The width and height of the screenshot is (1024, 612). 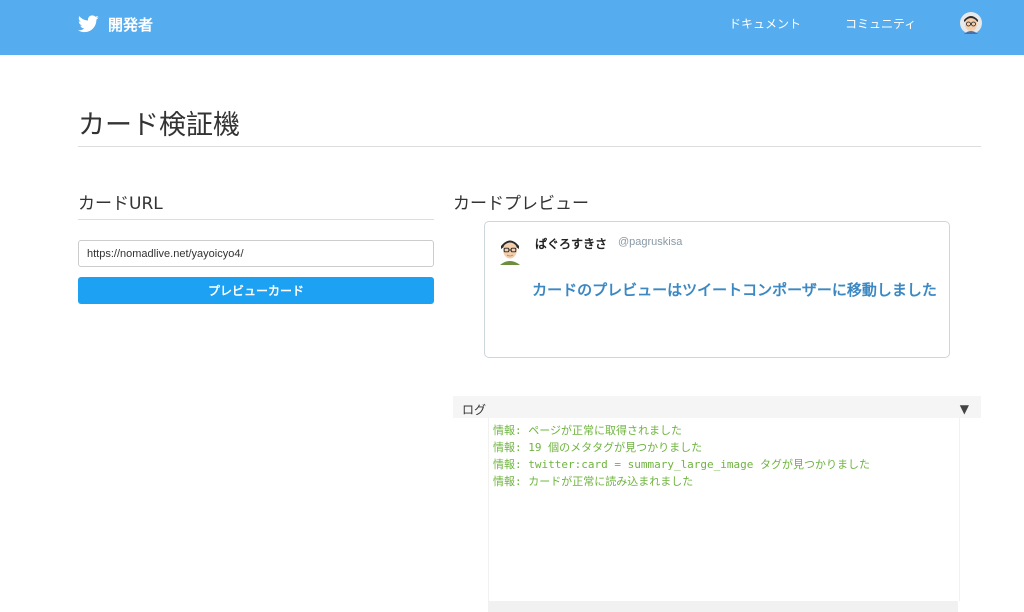 I want to click on log-label: ログ, so click(x=474, y=410).